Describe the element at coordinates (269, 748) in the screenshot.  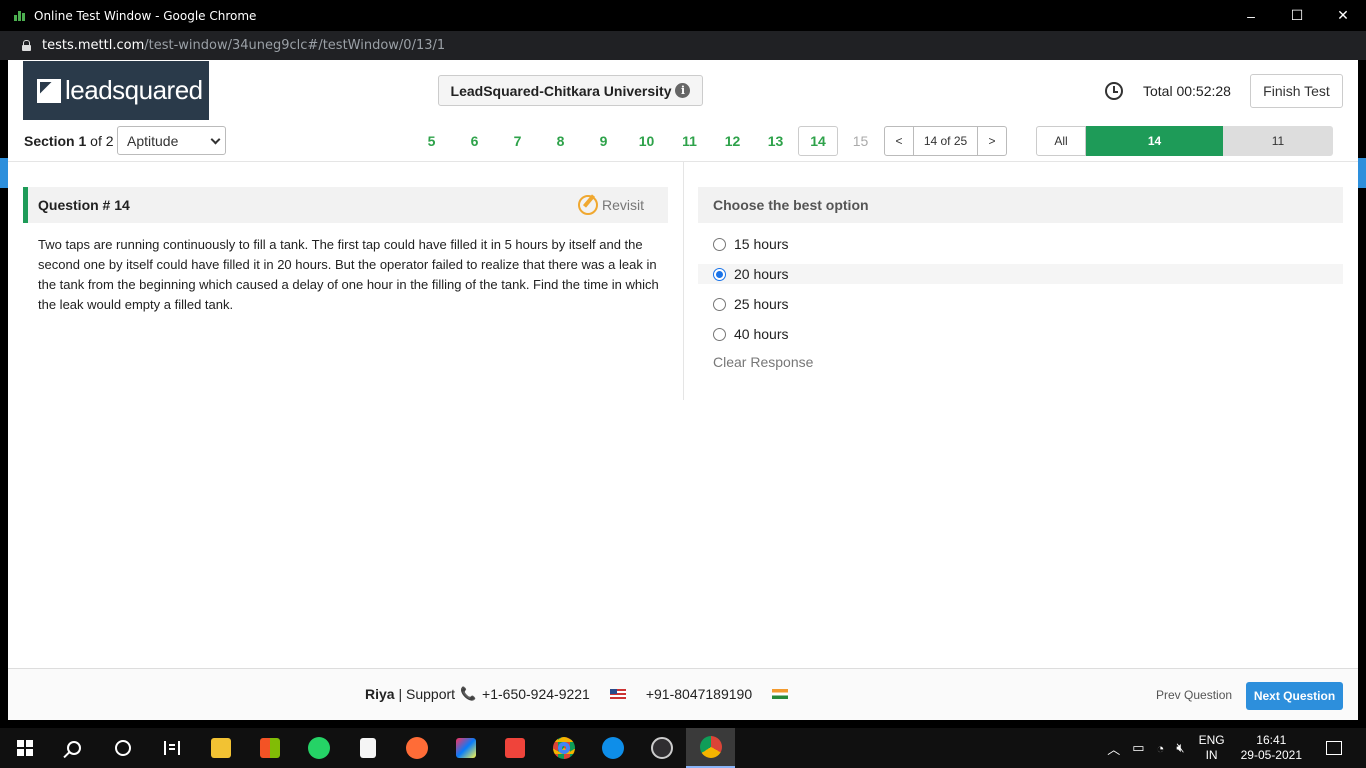
I see `store-button` at that location.